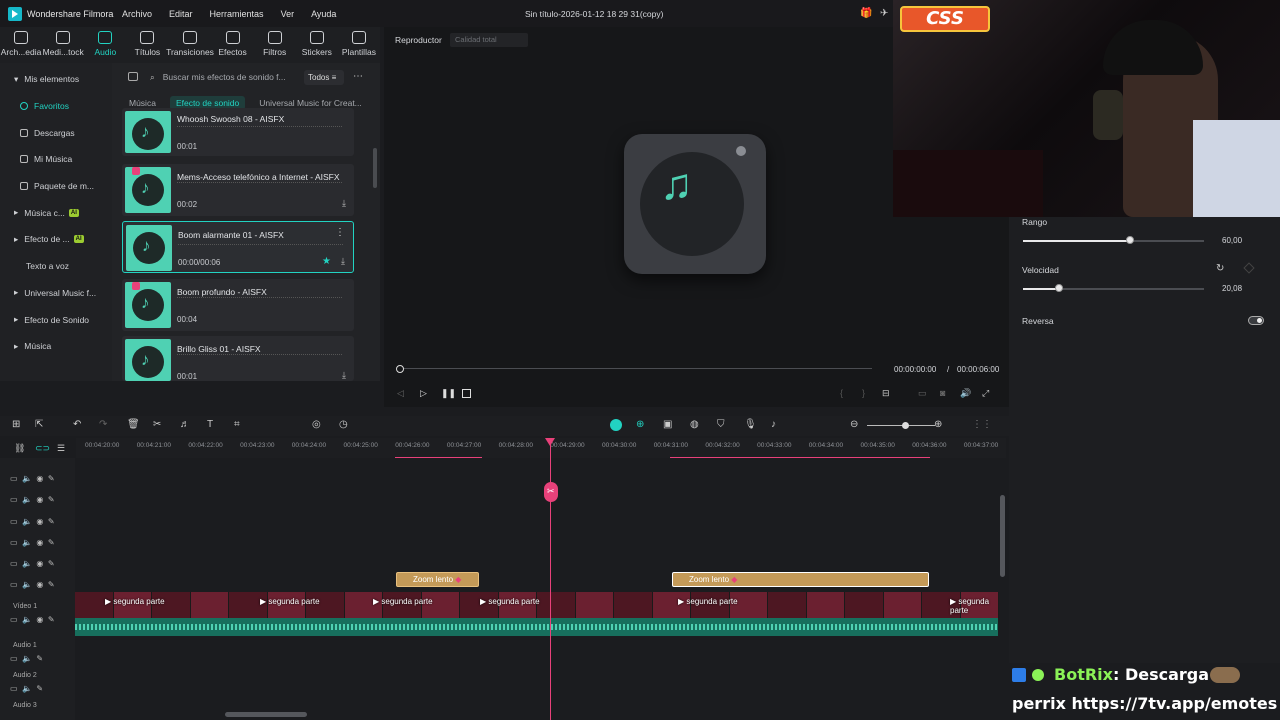 The image size is (1280, 720). I want to click on zoom-effect-clip-selected: Zoom lento ◆, so click(800, 579).